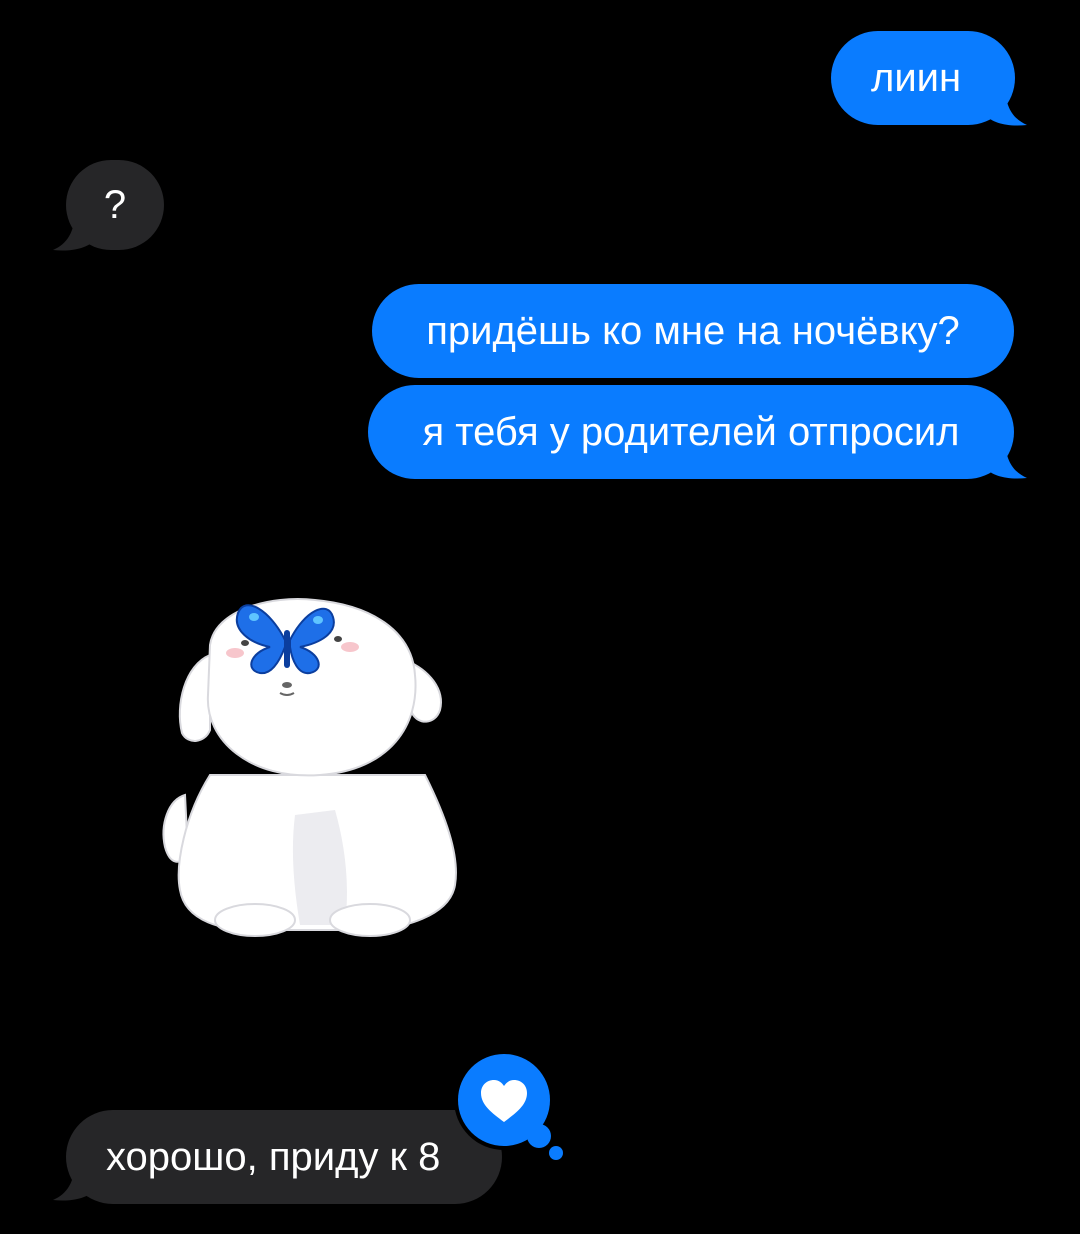 The height and width of the screenshot is (1234, 1080). What do you see at coordinates (509, 1107) in the screenshot?
I see `heart-reaction-badge` at bounding box center [509, 1107].